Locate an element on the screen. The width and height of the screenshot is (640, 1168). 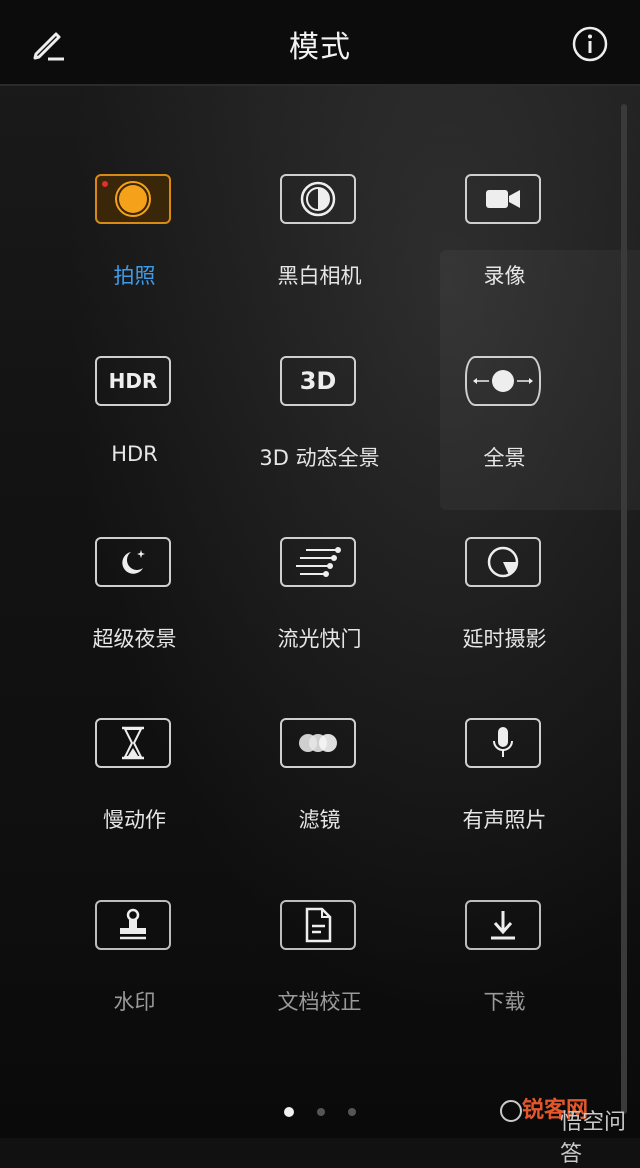
mode-slow-motion: 慢动作 is located at coordinates (134, 798).